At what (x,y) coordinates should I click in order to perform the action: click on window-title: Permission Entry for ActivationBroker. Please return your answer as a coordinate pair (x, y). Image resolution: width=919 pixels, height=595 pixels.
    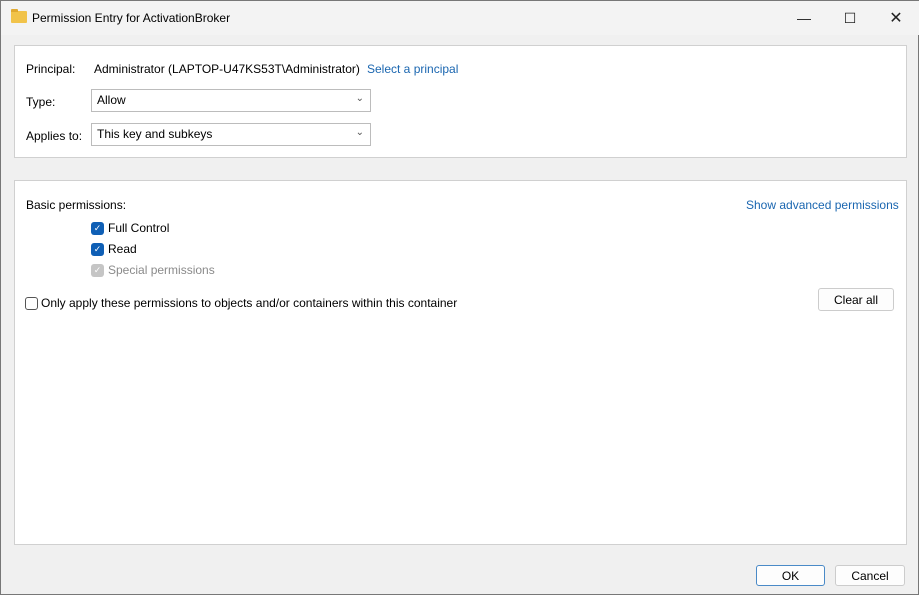
    Looking at the image, I should click on (131, 18).